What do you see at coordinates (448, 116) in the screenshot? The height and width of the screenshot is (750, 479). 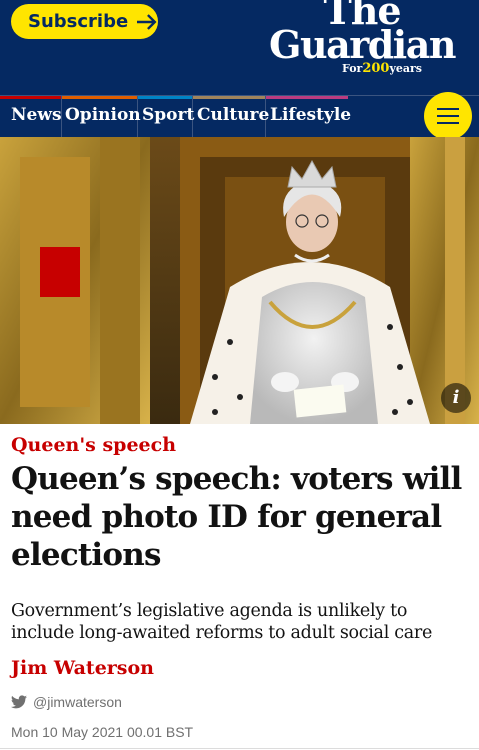 I see `menu-button` at bounding box center [448, 116].